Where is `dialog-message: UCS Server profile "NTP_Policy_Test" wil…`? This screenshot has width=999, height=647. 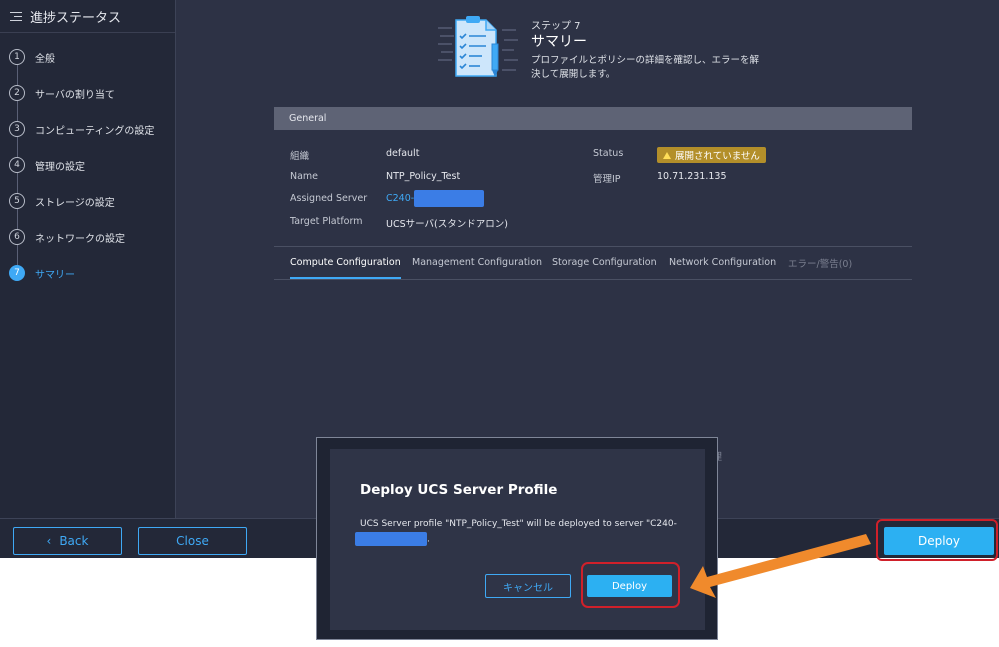 dialog-message: UCS Server profile "NTP_Policy_Test" wil… is located at coordinates (517, 532).